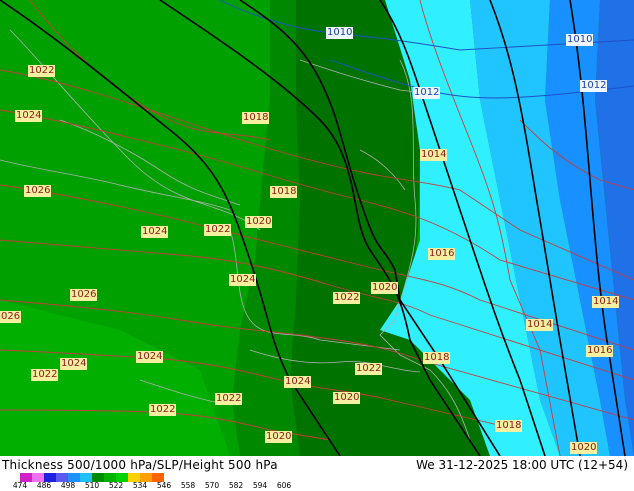  What do you see at coordinates (44, 485) in the screenshot?
I see `colorbar-tick-label: 486` at bounding box center [44, 485].